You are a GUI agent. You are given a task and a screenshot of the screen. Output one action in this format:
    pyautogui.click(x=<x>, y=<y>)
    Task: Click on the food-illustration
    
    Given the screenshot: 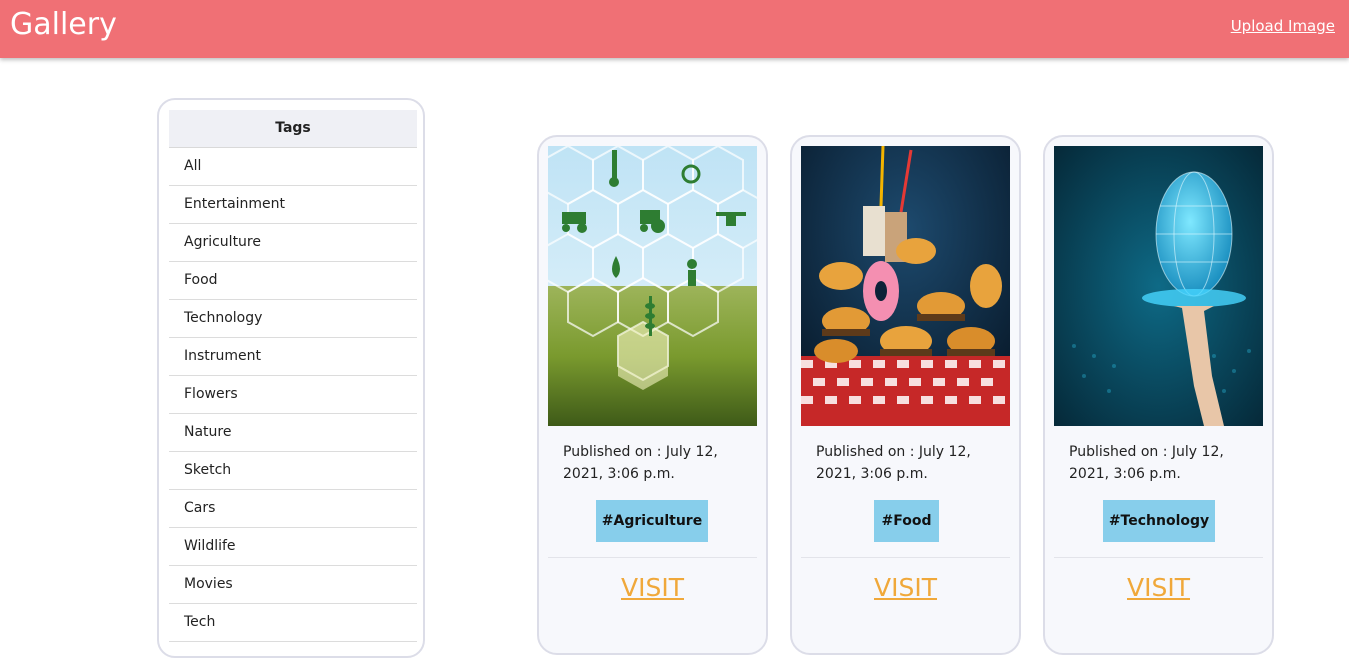 What is the action you would take?
    pyautogui.click(x=905, y=286)
    